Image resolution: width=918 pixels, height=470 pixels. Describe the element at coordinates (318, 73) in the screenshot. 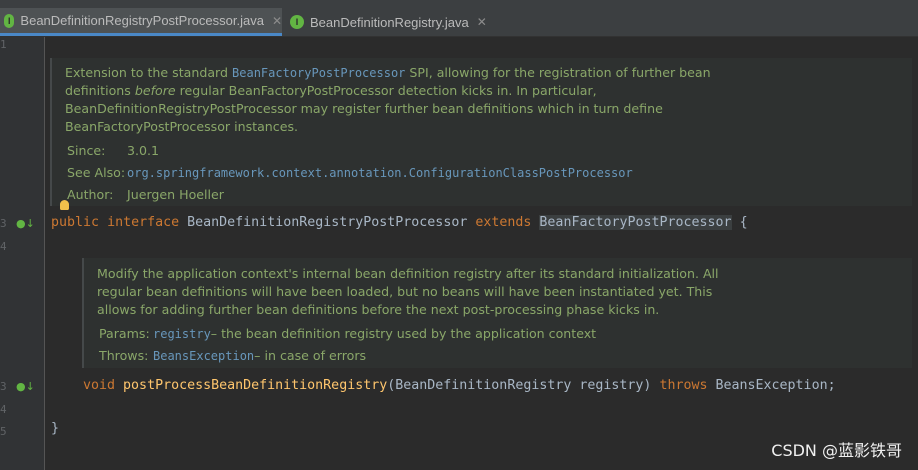

I see `doc-link: BeanFactoryPostProcessor` at that location.